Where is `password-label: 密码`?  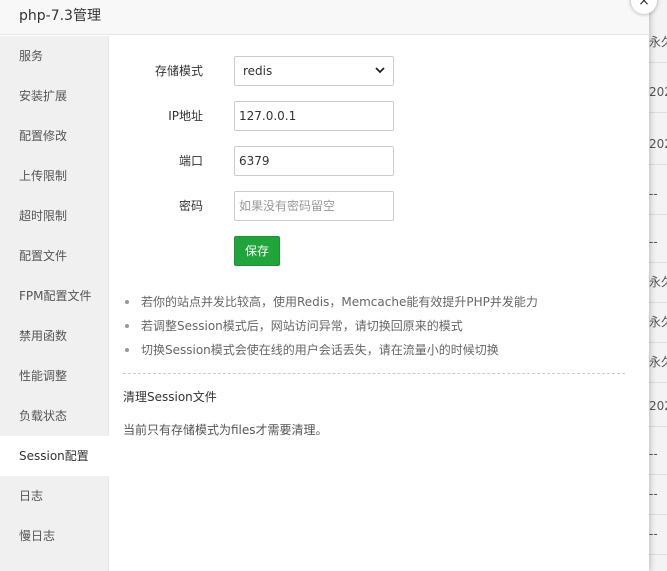
password-label: 密码 is located at coordinates (190, 206).